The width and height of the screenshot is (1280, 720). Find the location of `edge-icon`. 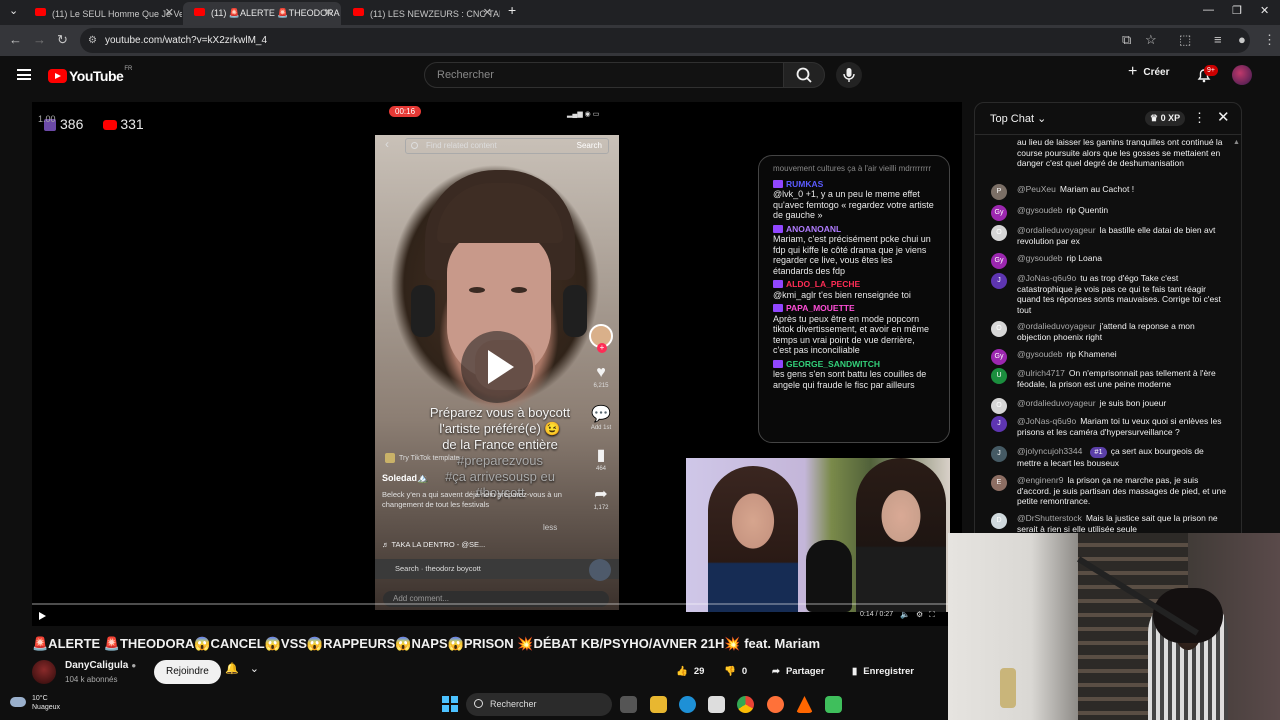

edge-icon is located at coordinates (687, 704).